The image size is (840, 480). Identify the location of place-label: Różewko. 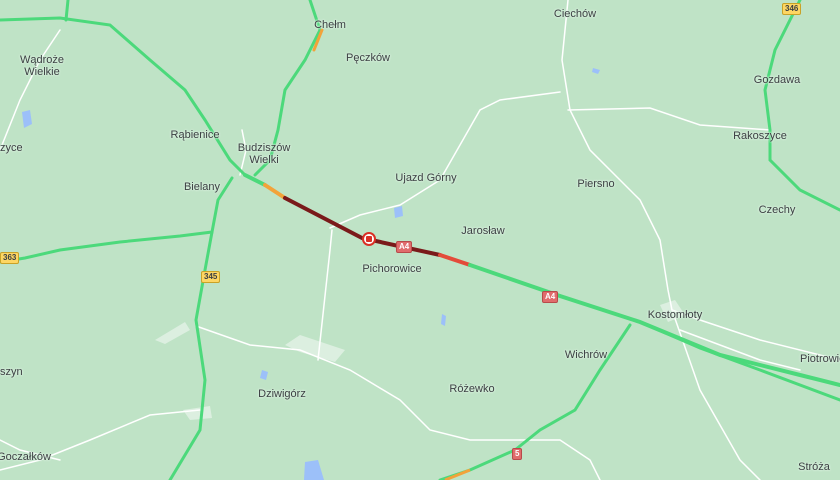
(471, 389).